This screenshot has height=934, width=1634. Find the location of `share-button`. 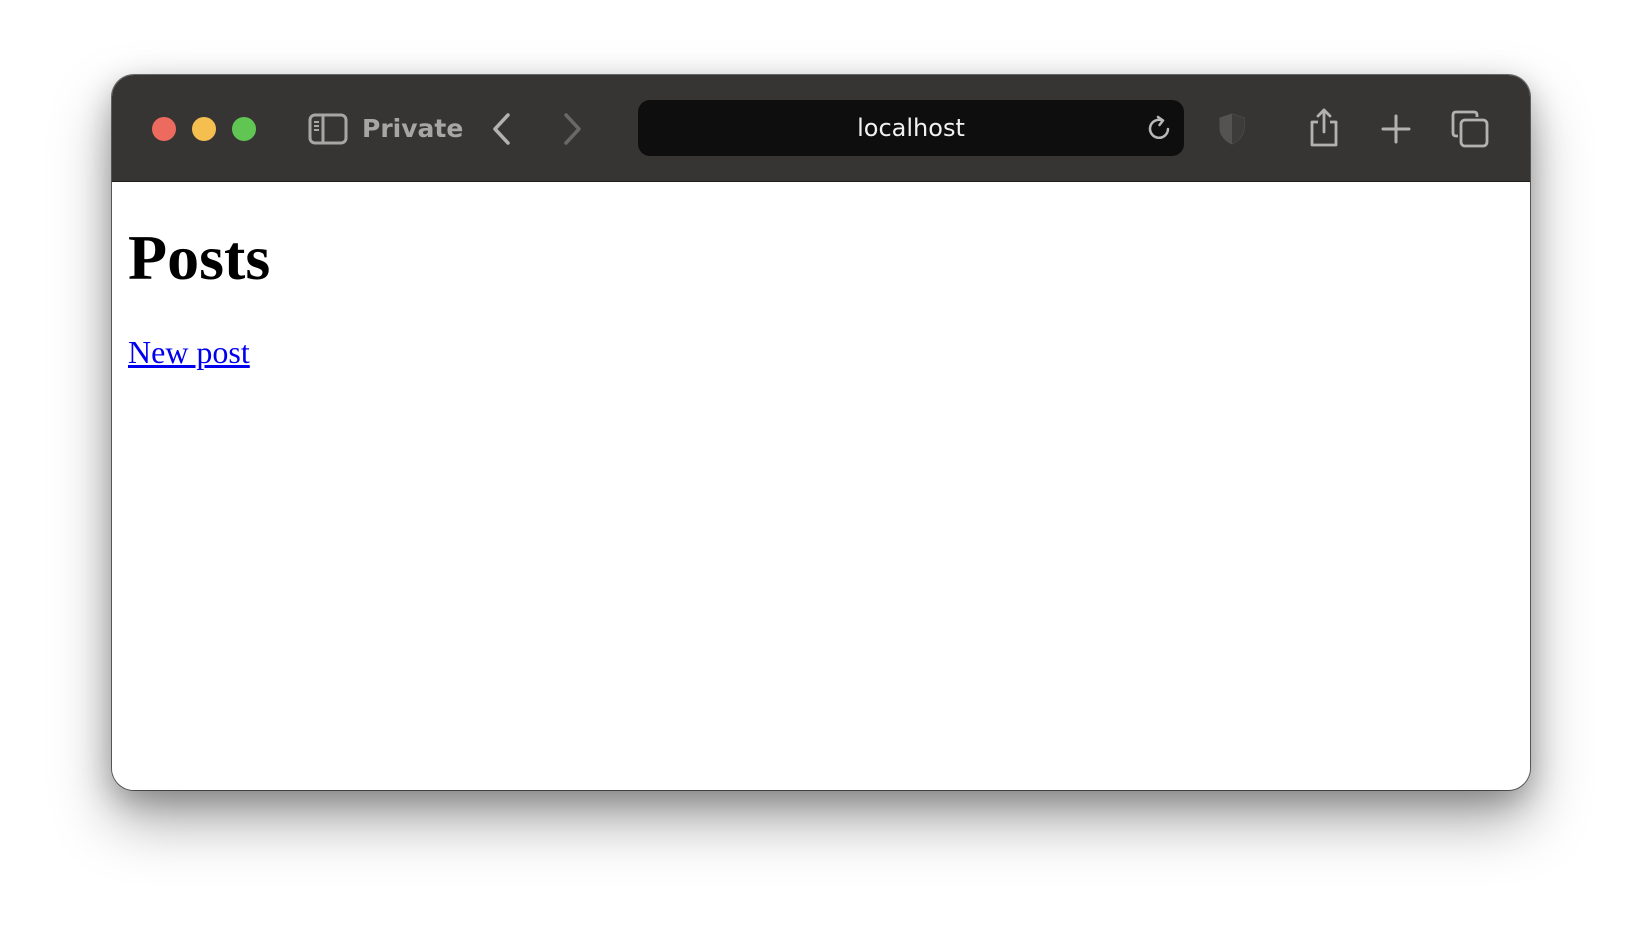

share-button is located at coordinates (1324, 128).